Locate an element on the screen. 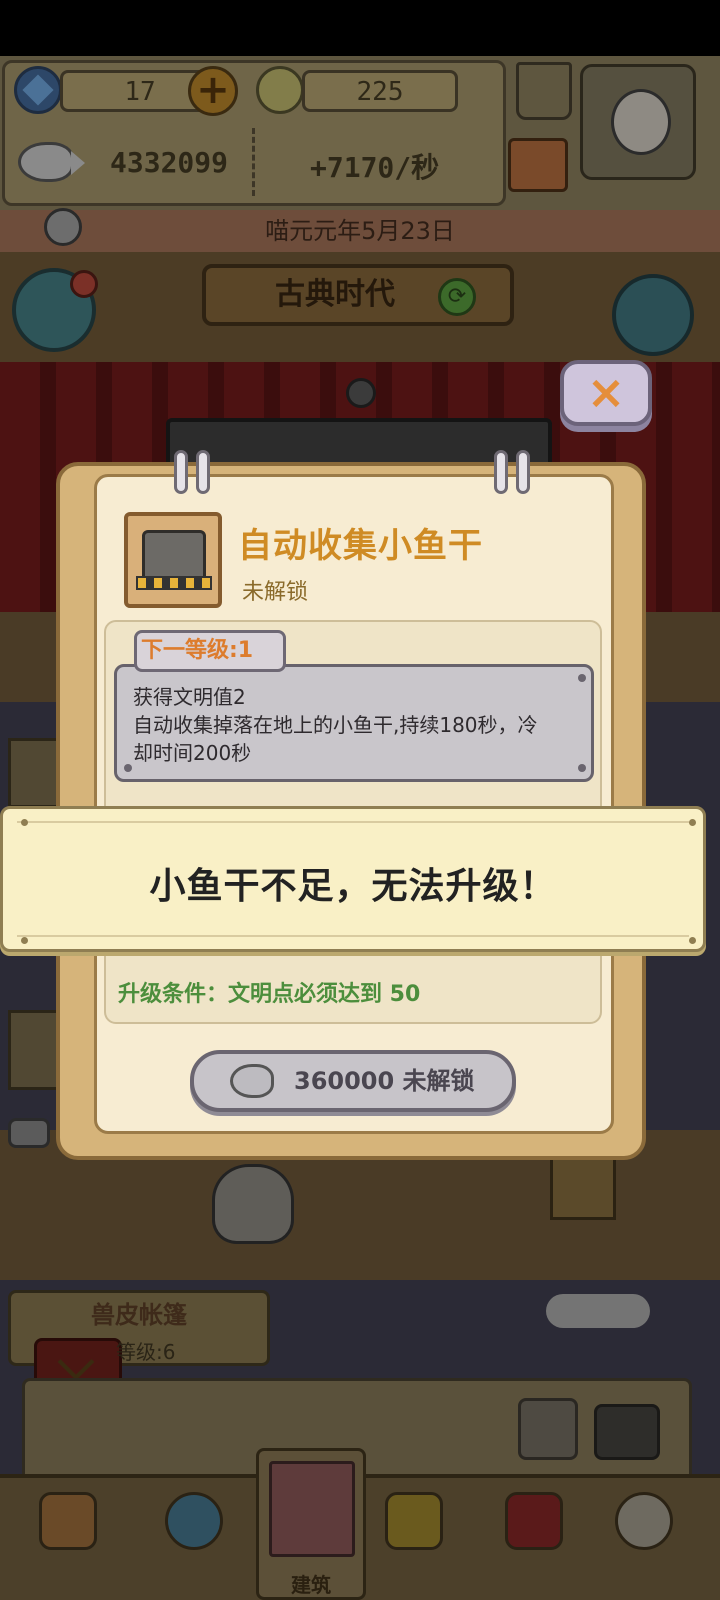 This screenshot has width=720, height=1600. dried-fish-icon is located at coordinates (51, 162).